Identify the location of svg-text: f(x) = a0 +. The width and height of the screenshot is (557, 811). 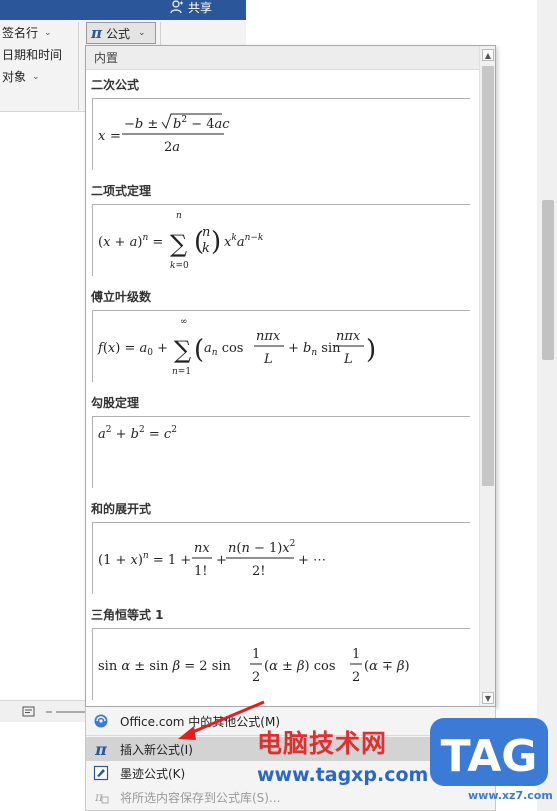
(132, 349).